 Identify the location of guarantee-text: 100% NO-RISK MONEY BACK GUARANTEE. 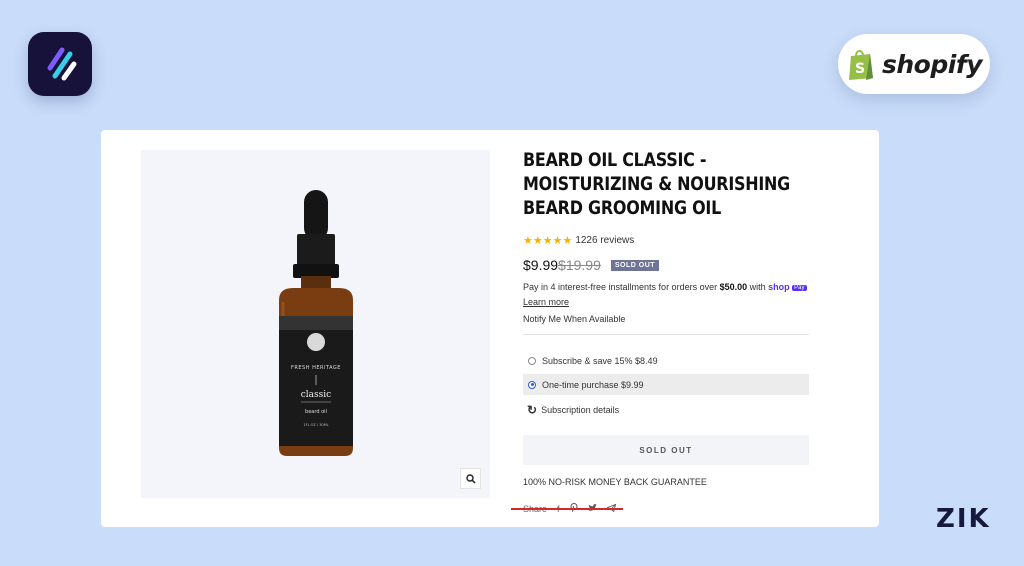
(615, 482).